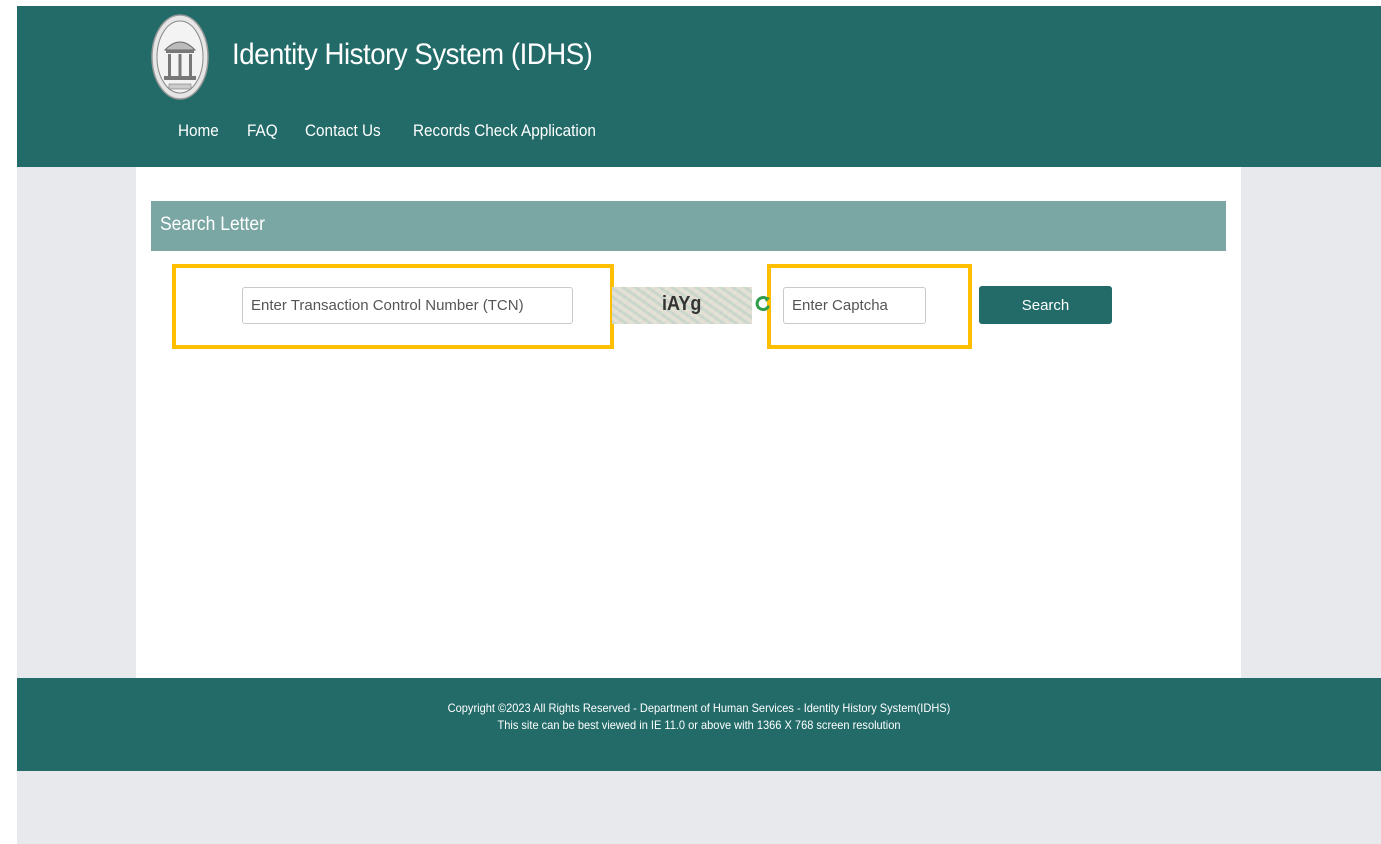 Image resolution: width=1381 pixels, height=844 pixels. Describe the element at coordinates (504, 131) in the screenshot. I see `nav-records-check-application: Records Check Application` at that location.